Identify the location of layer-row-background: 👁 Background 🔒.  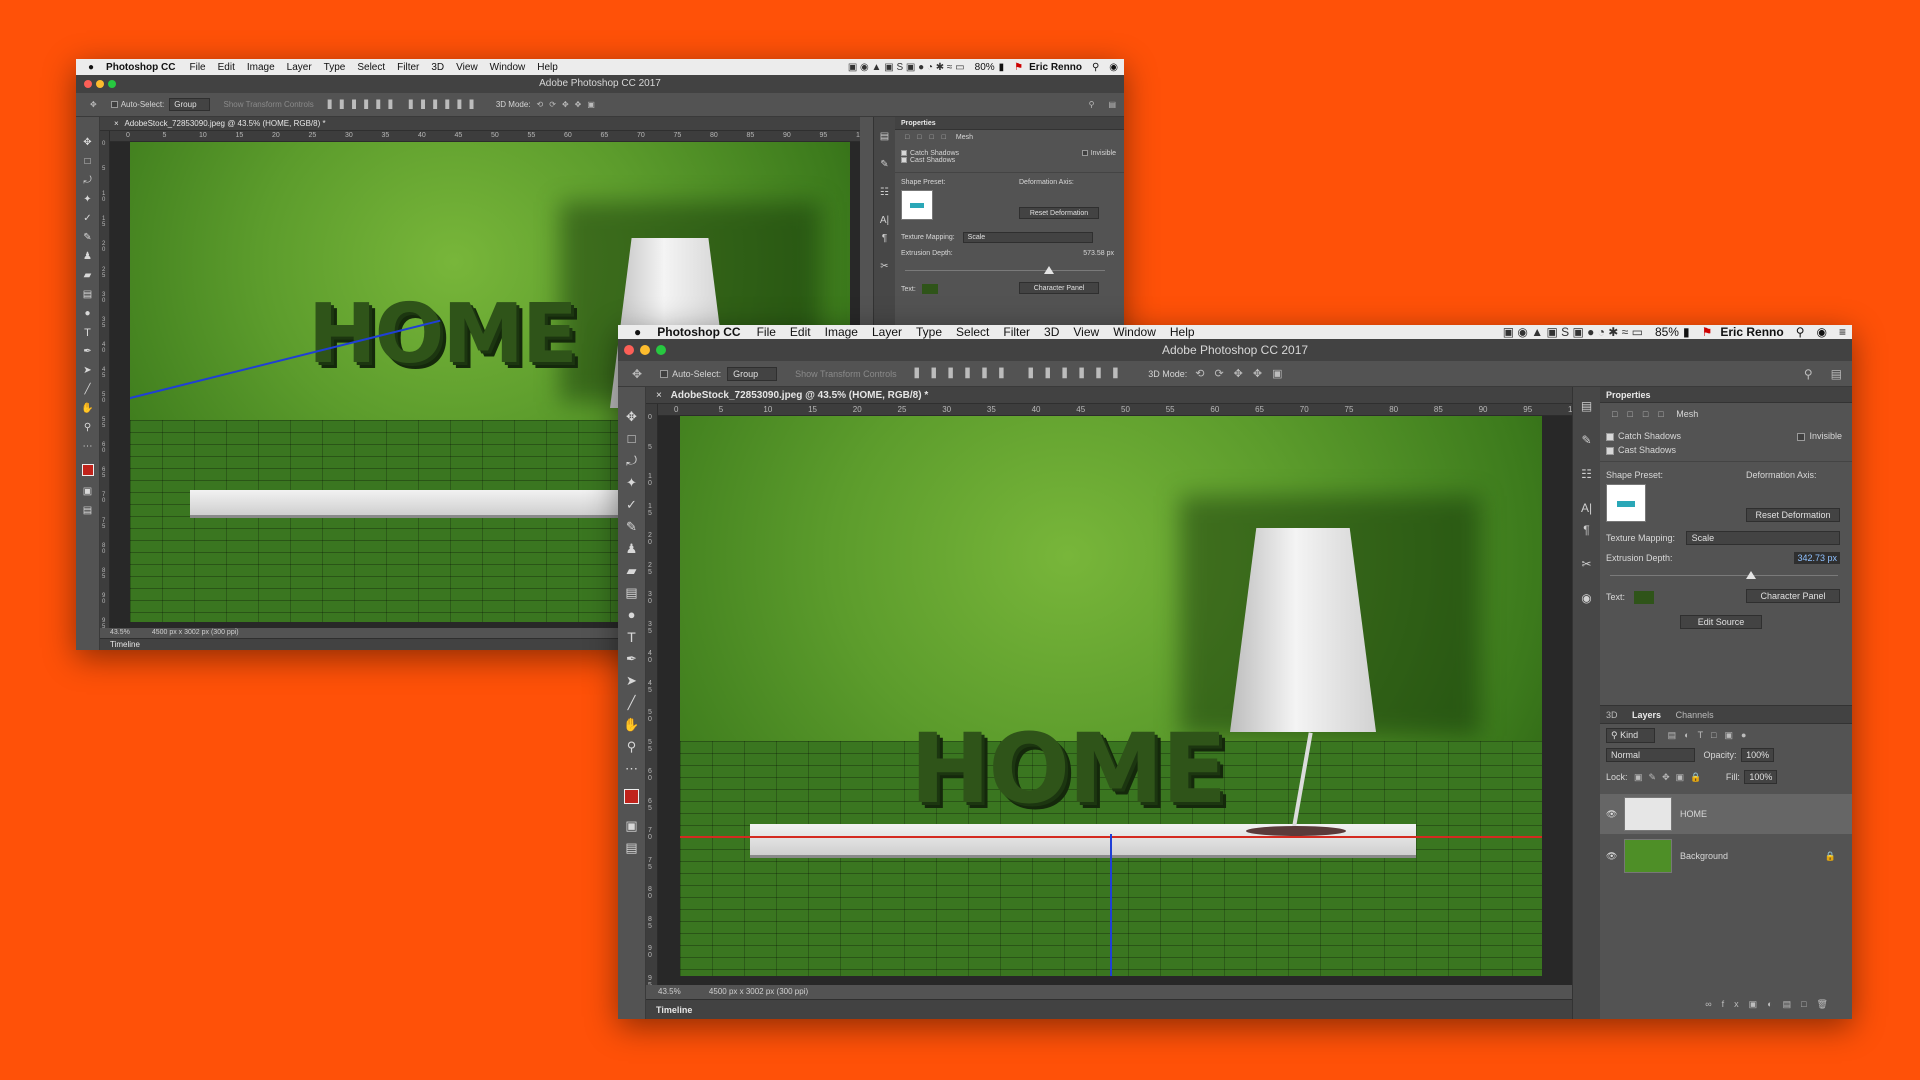
(1726, 856).